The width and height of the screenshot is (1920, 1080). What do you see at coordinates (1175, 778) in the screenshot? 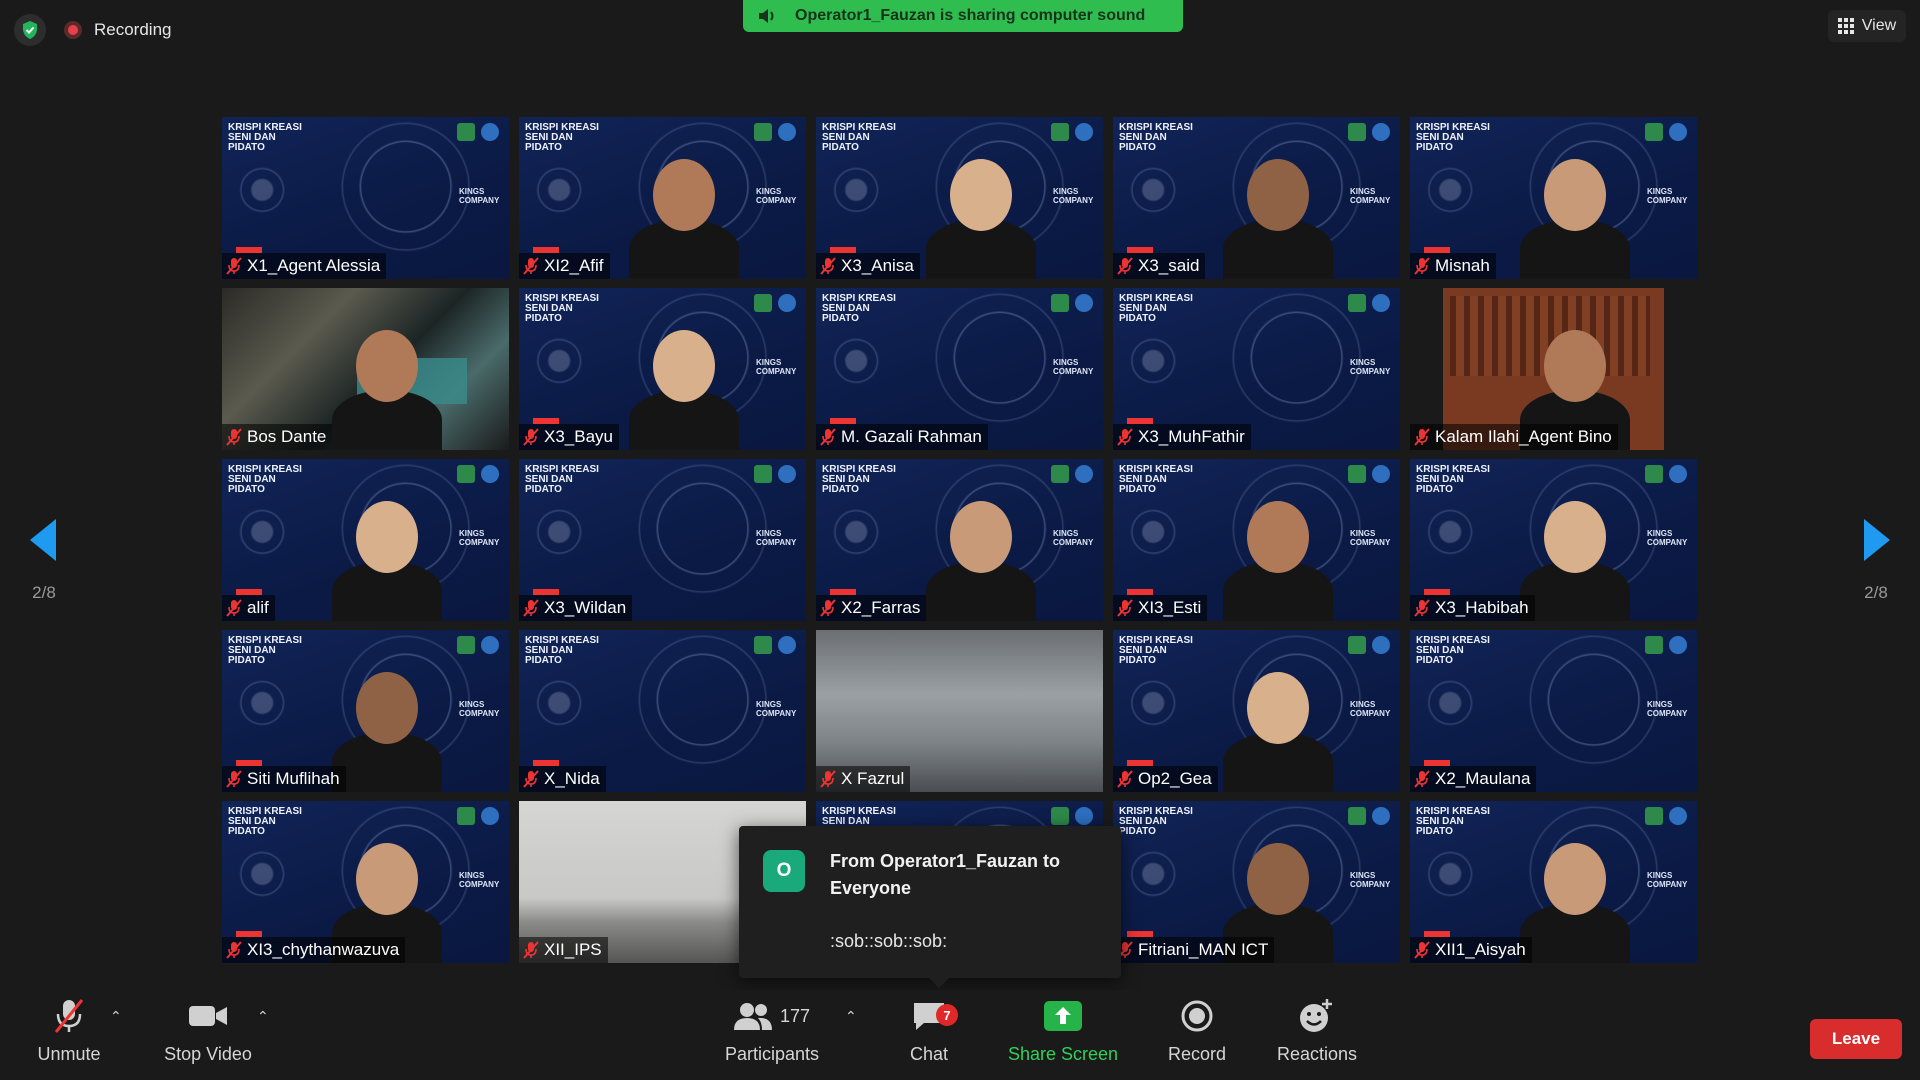
I see `participant-name: Op2_Gea` at bounding box center [1175, 778].